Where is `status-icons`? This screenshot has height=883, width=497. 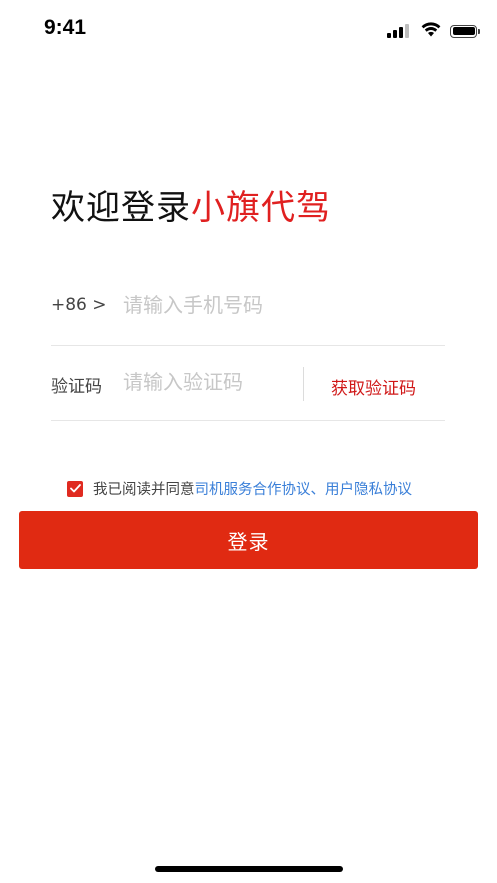 status-icons is located at coordinates (433, 31).